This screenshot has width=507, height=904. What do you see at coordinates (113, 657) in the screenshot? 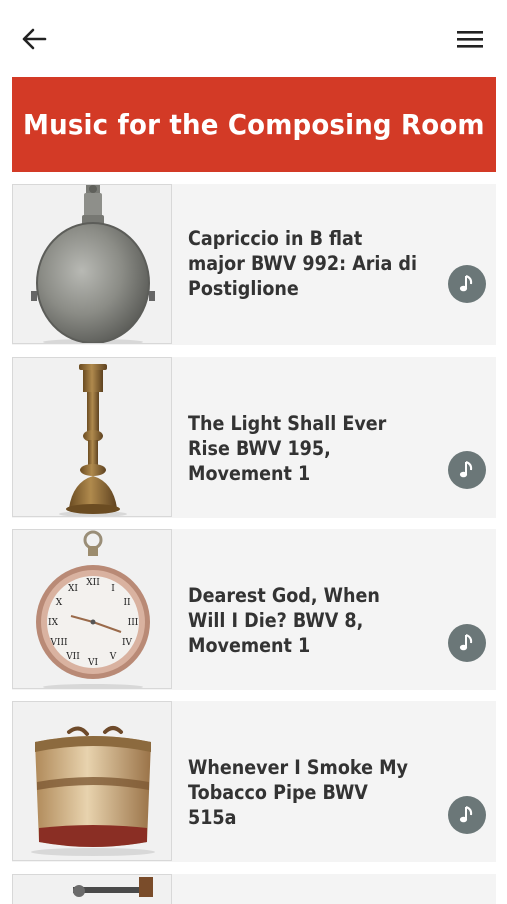
I see `svg-text: V` at bounding box center [113, 657].